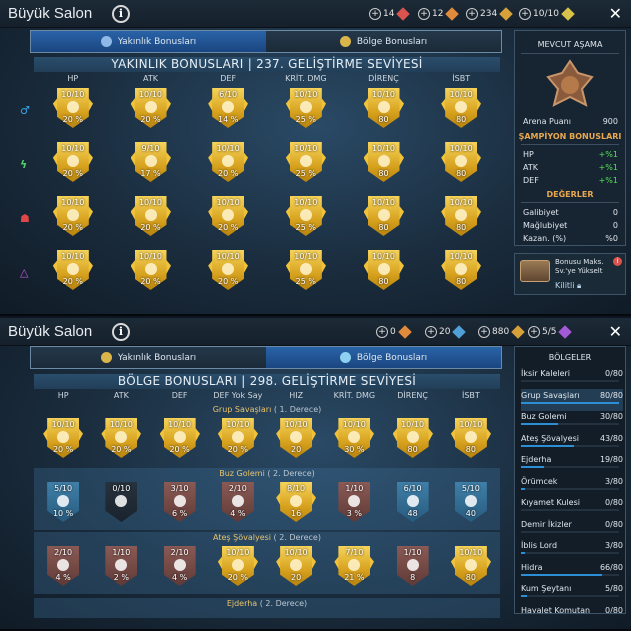 This screenshot has width=631, height=631. Describe the element at coordinates (121, 577) in the screenshot. I see `badge-value: 2 %` at that location.